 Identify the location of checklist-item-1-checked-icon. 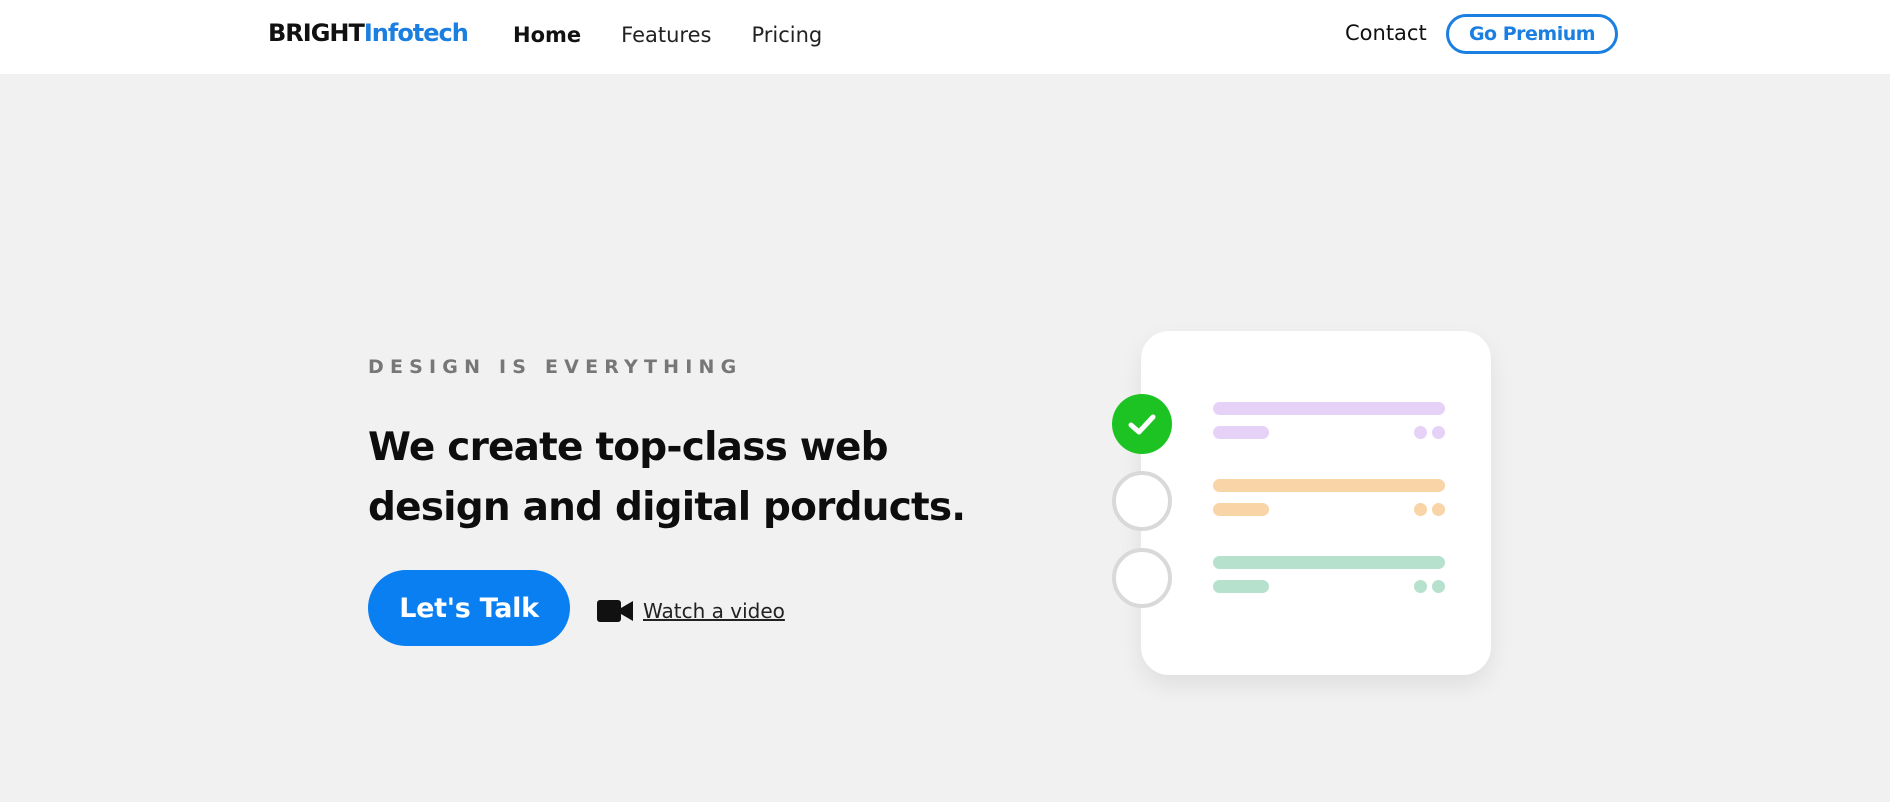
(1142, 424).